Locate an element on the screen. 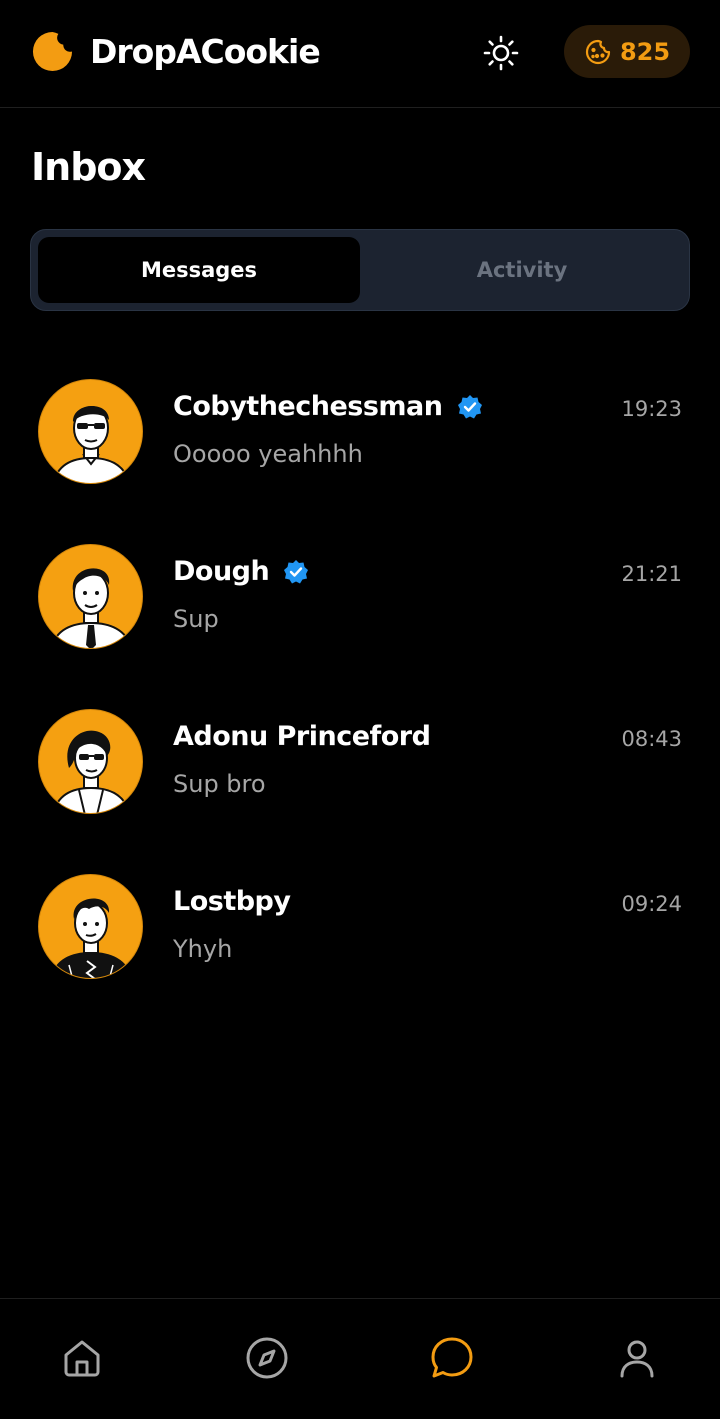  message-time: 19:23 is located at coordinates (651, 409).